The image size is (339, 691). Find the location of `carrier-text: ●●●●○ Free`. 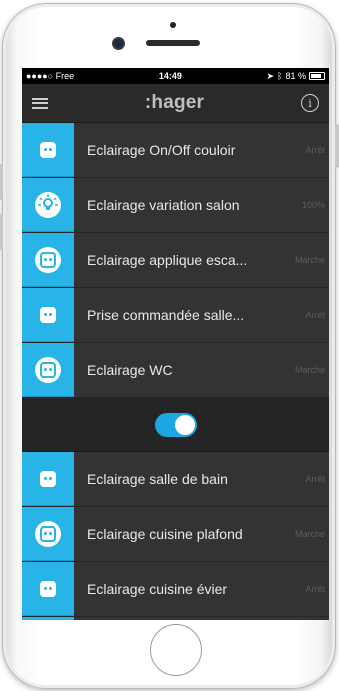

carrier-text: ●●●●○ Free is located at coordinates (50, 76).